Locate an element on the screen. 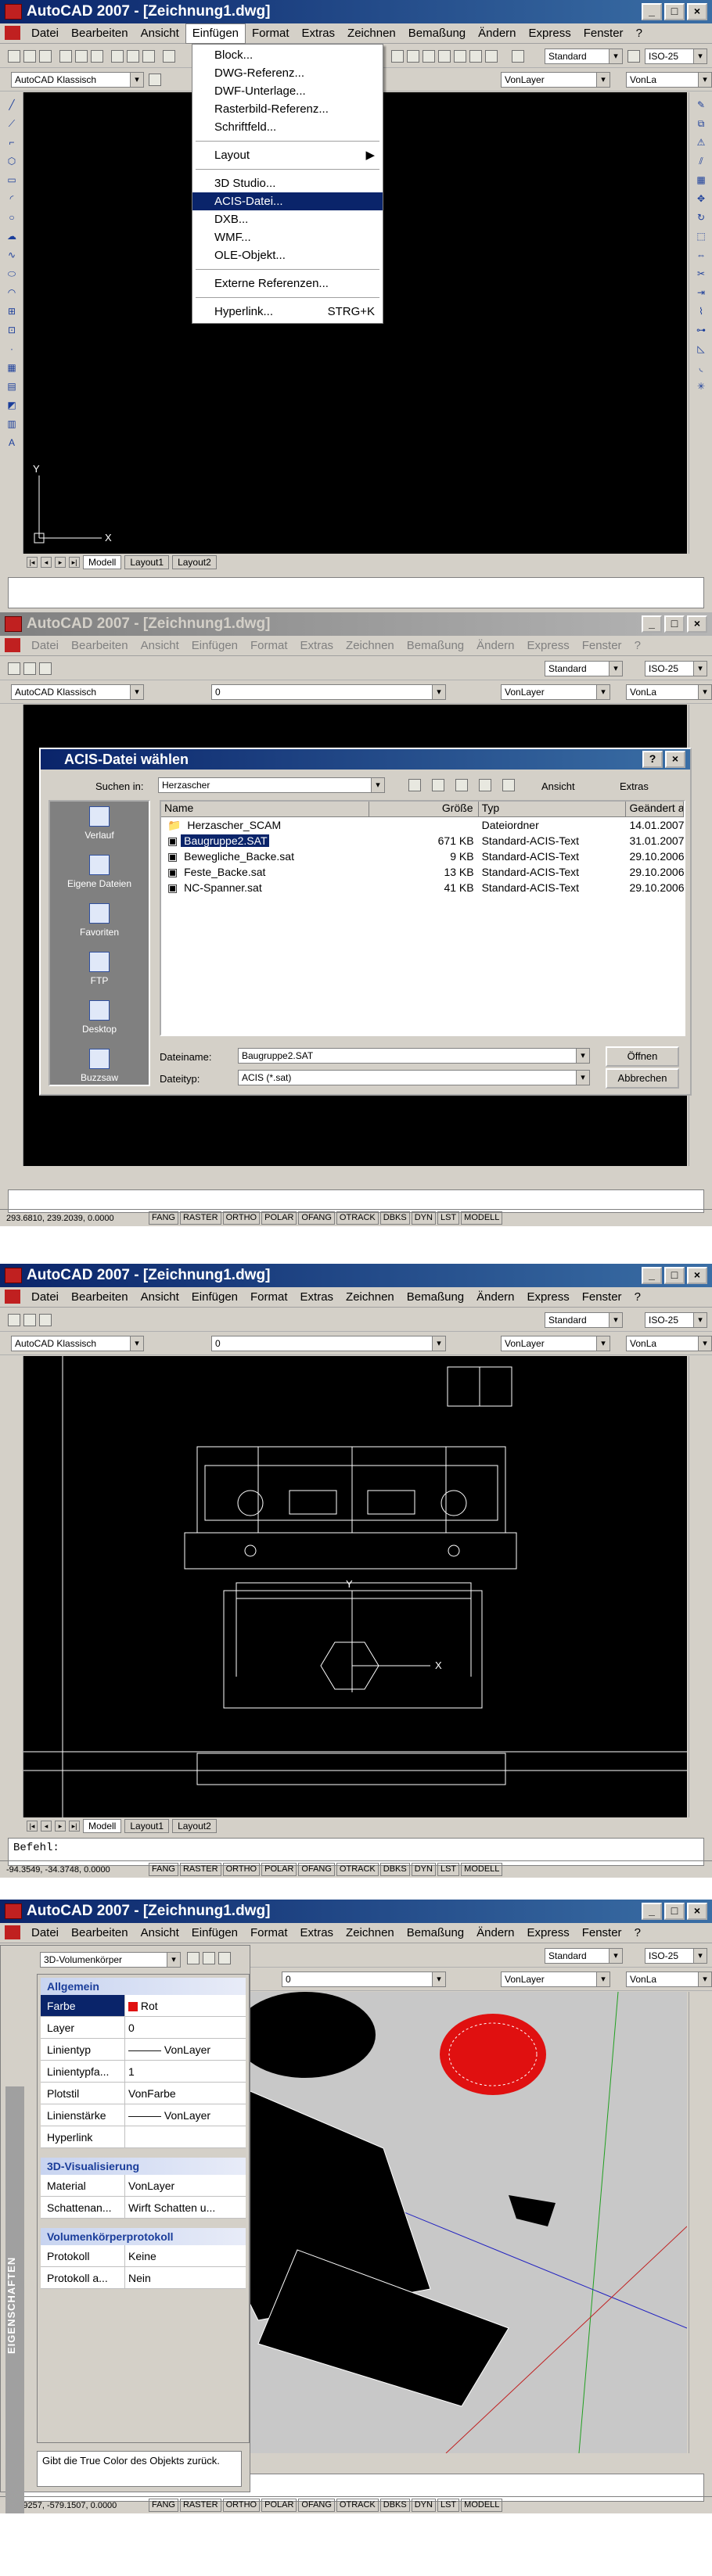 The width and height of the screenshot is (712, 2576). prop-value: VonFarbe is located at coordinates (185, 2093).